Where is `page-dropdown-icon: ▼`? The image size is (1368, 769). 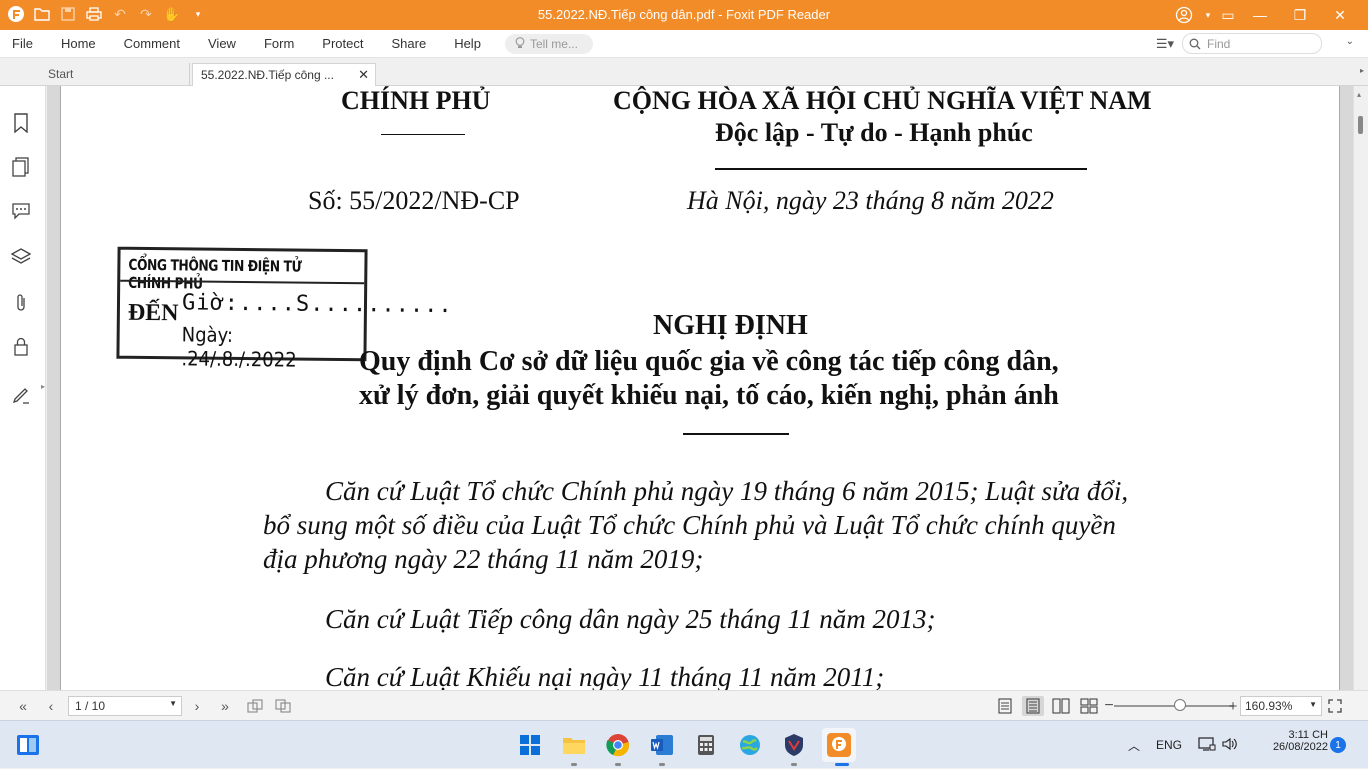 page-dropdown-icon: ▼ is located at coordinates (173, 703).